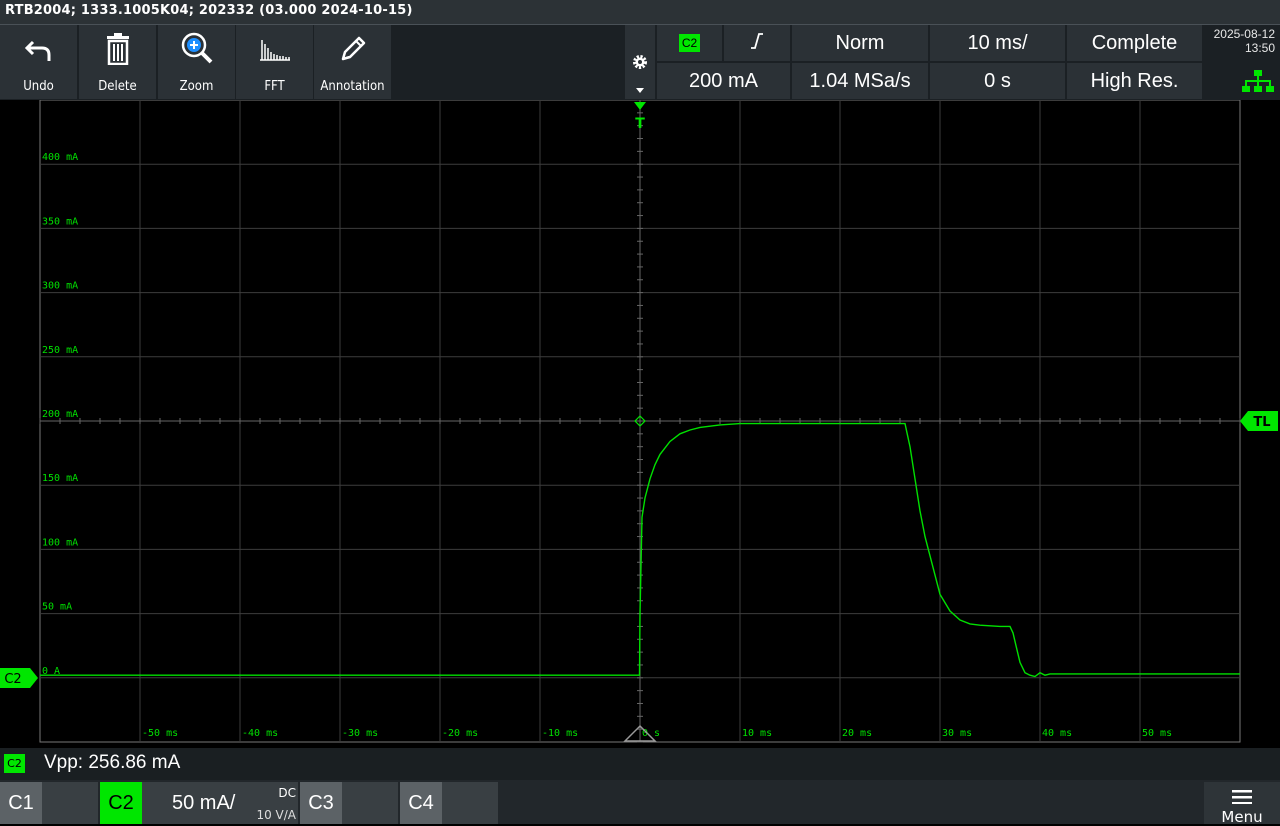 The width and height of the screenshot is (1280, 826). What do you see at coordinates (640, 124) in the screenshot?
I see `trigger-marker-label: T` at bounding box center [640, 124].